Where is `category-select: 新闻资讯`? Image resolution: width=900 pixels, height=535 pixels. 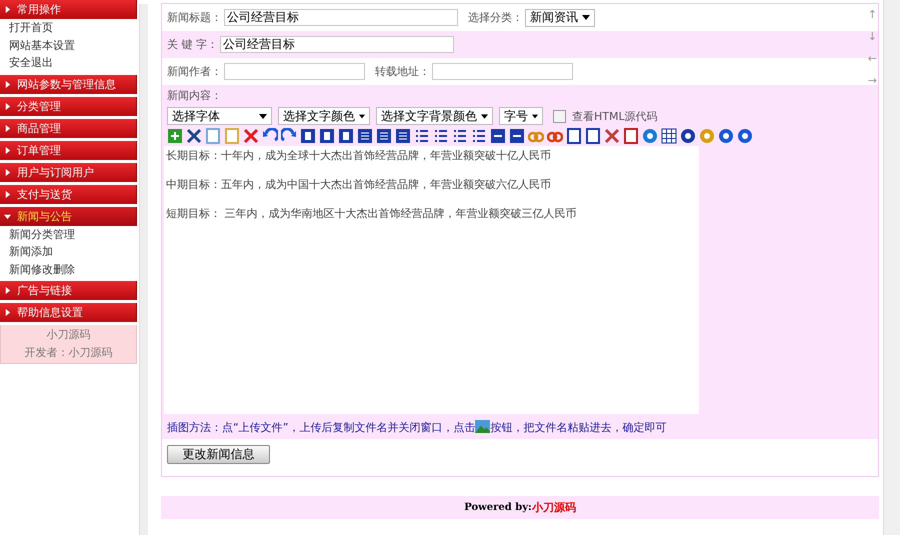
category-select: 新闻资讯 is located at coordinates (560, 17).